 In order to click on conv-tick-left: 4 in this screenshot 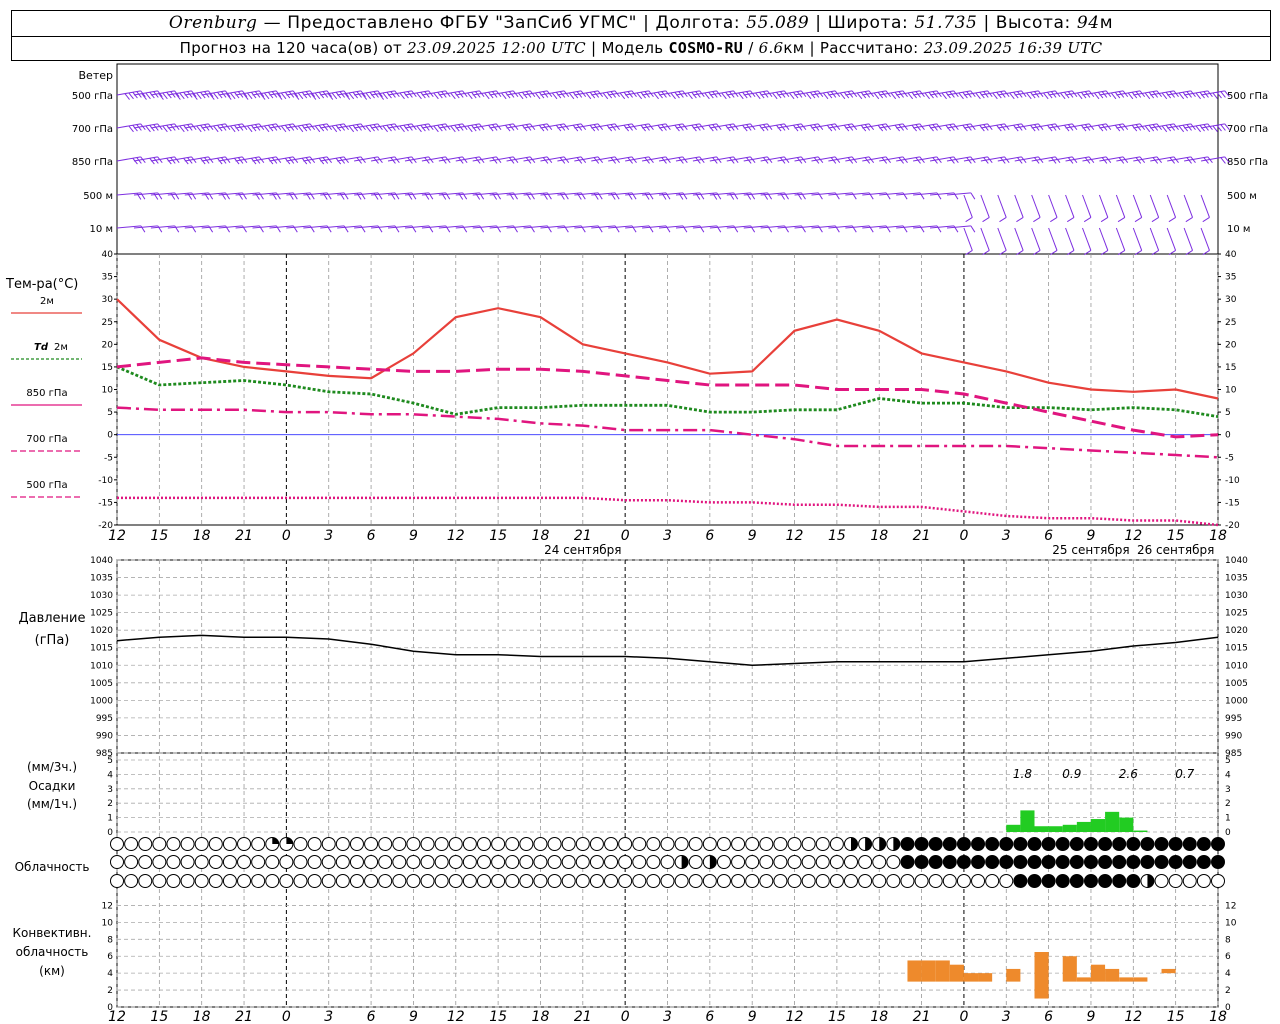, I will do `click(110, 974)`.